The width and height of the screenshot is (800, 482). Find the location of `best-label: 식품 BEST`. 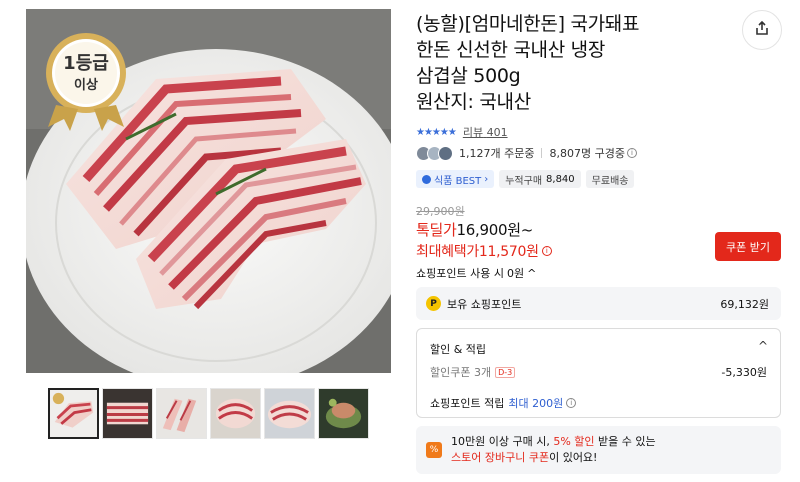

best-label: 식품 BEST is located at coordinates (458, 181).